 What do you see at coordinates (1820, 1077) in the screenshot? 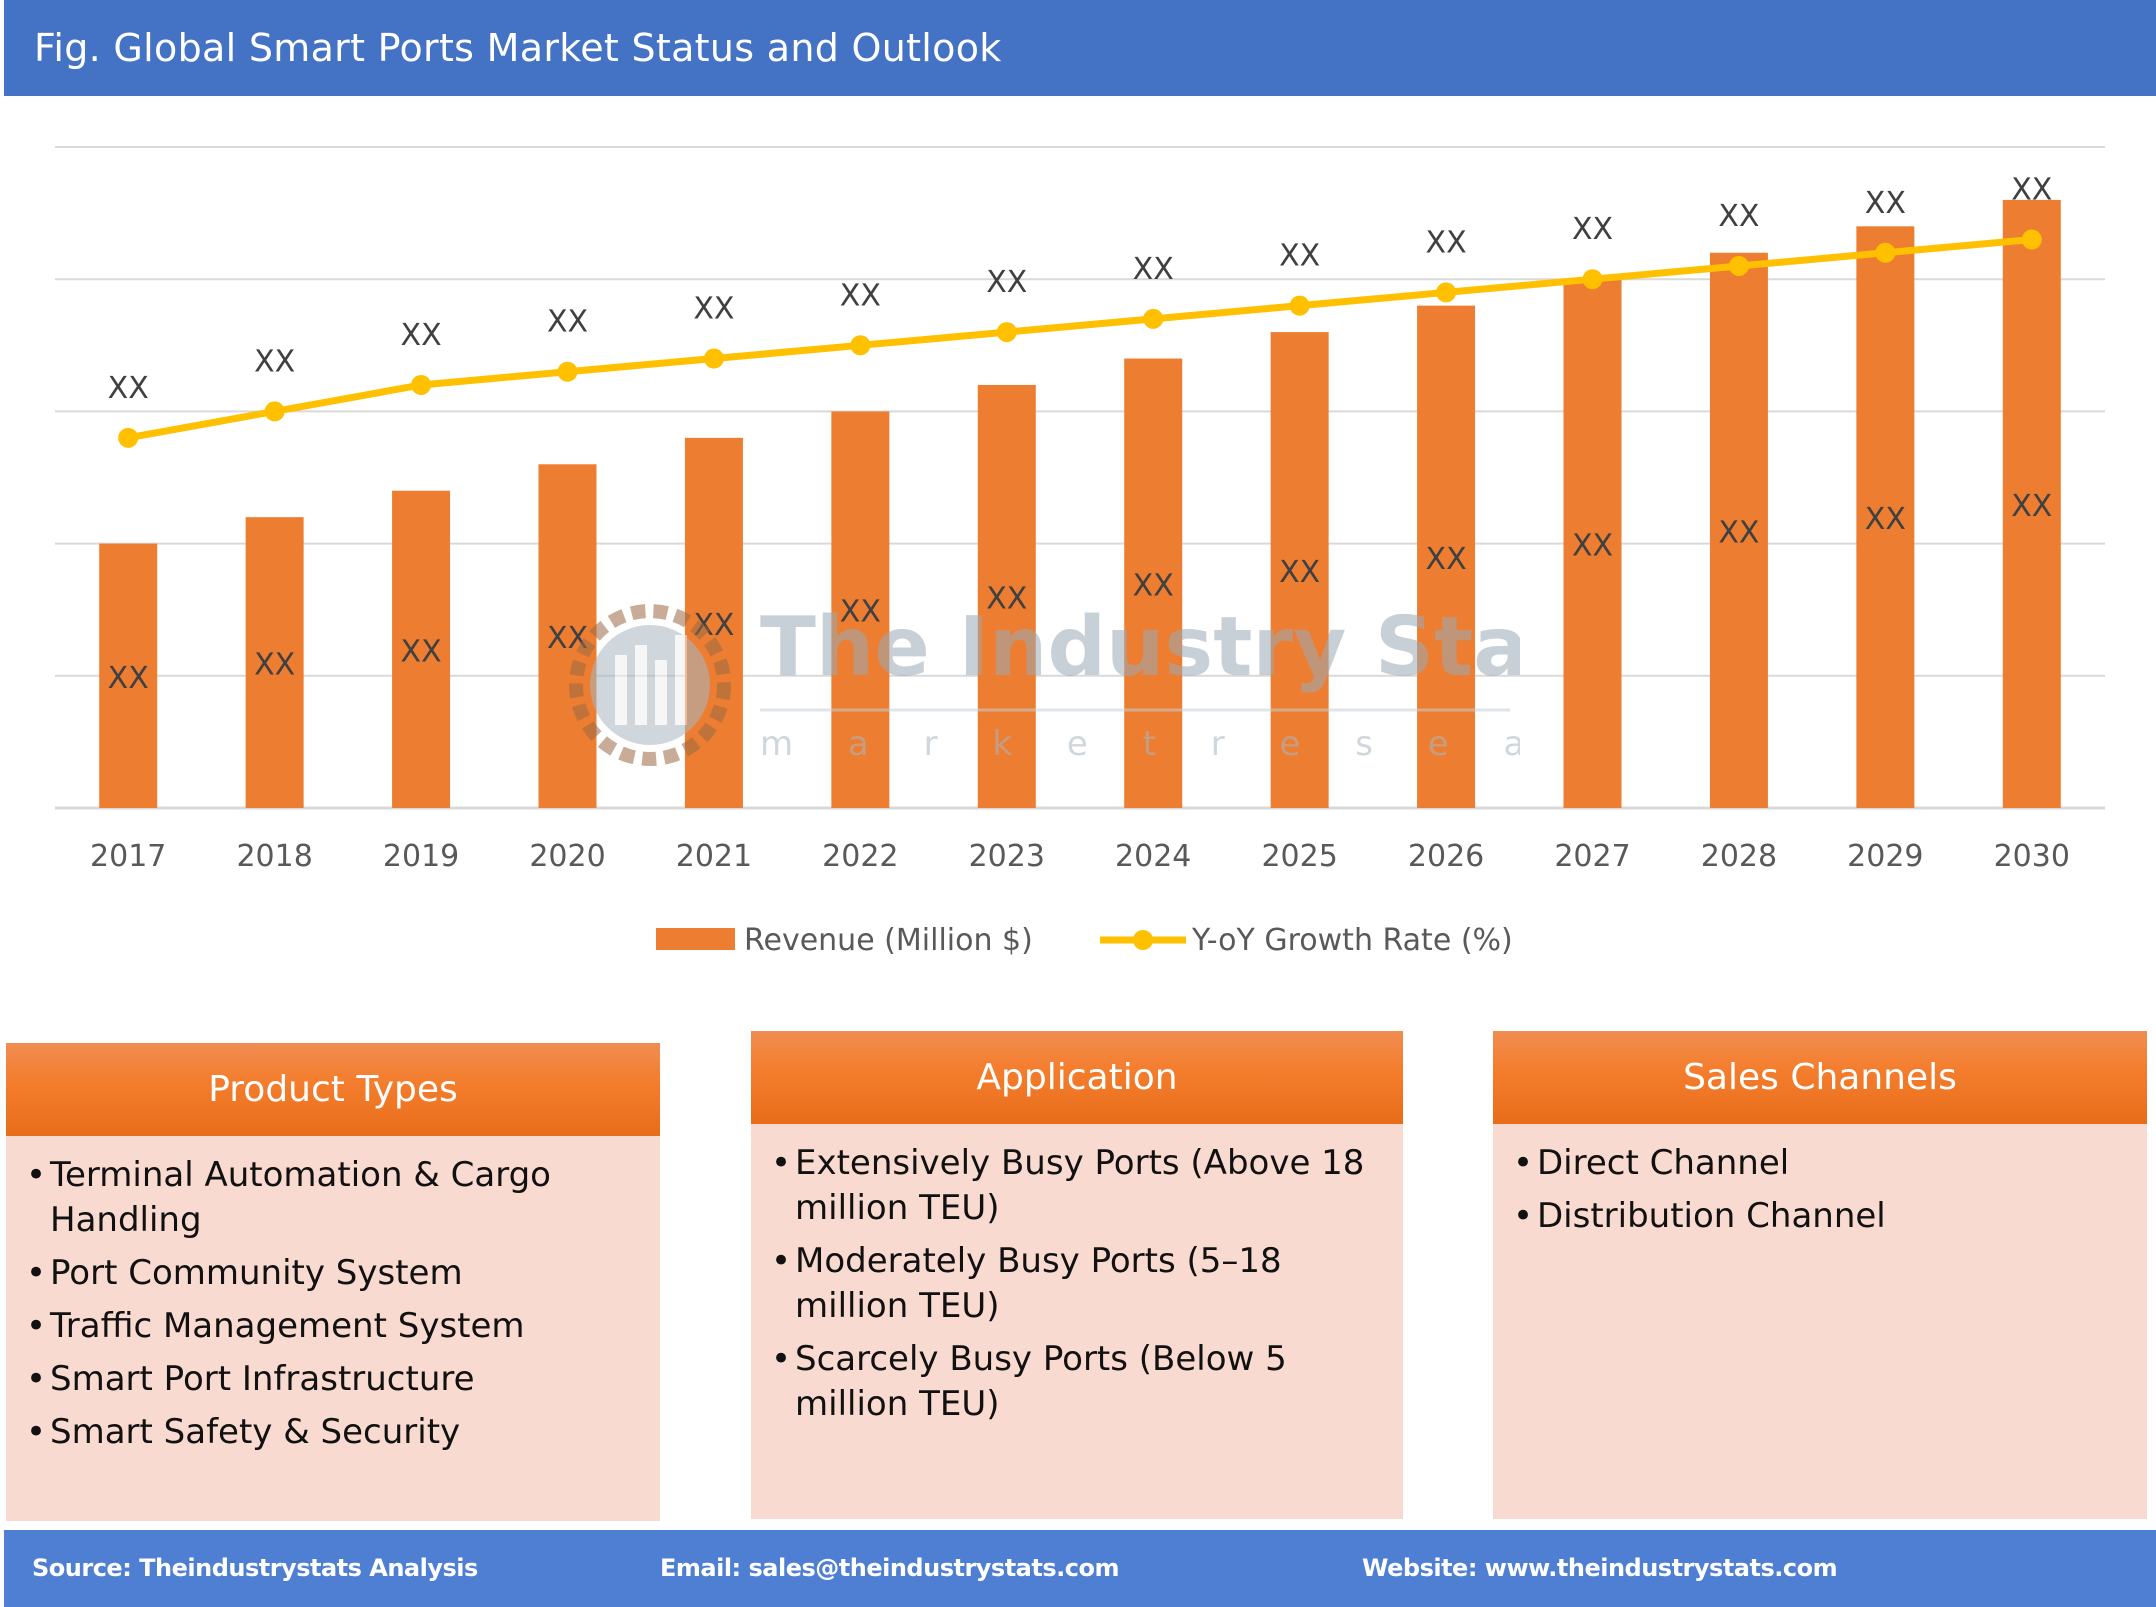
I see `panel-header: Sales Channels` at bounding box center [1820, 1077].